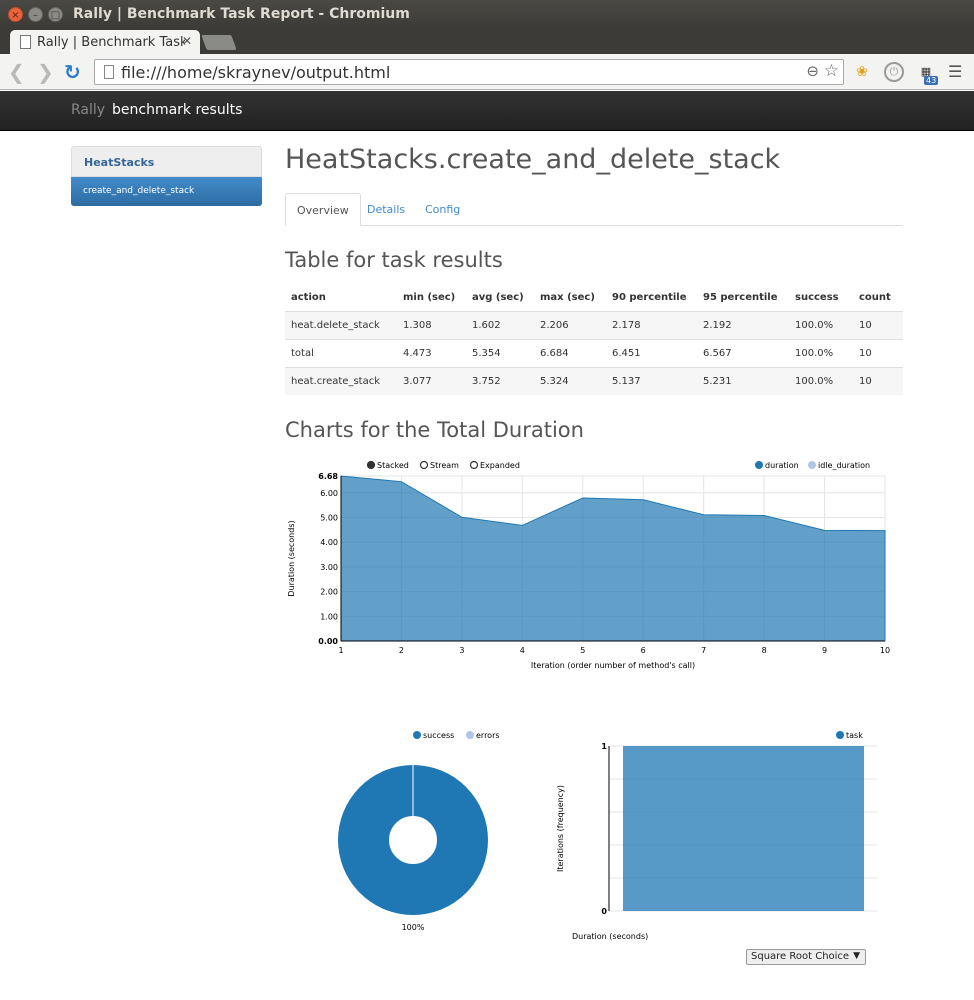 This screenshot has height=1000, width=974. I want to click on url-text: file:///home/skraynev/output.html, so click(255, 72).